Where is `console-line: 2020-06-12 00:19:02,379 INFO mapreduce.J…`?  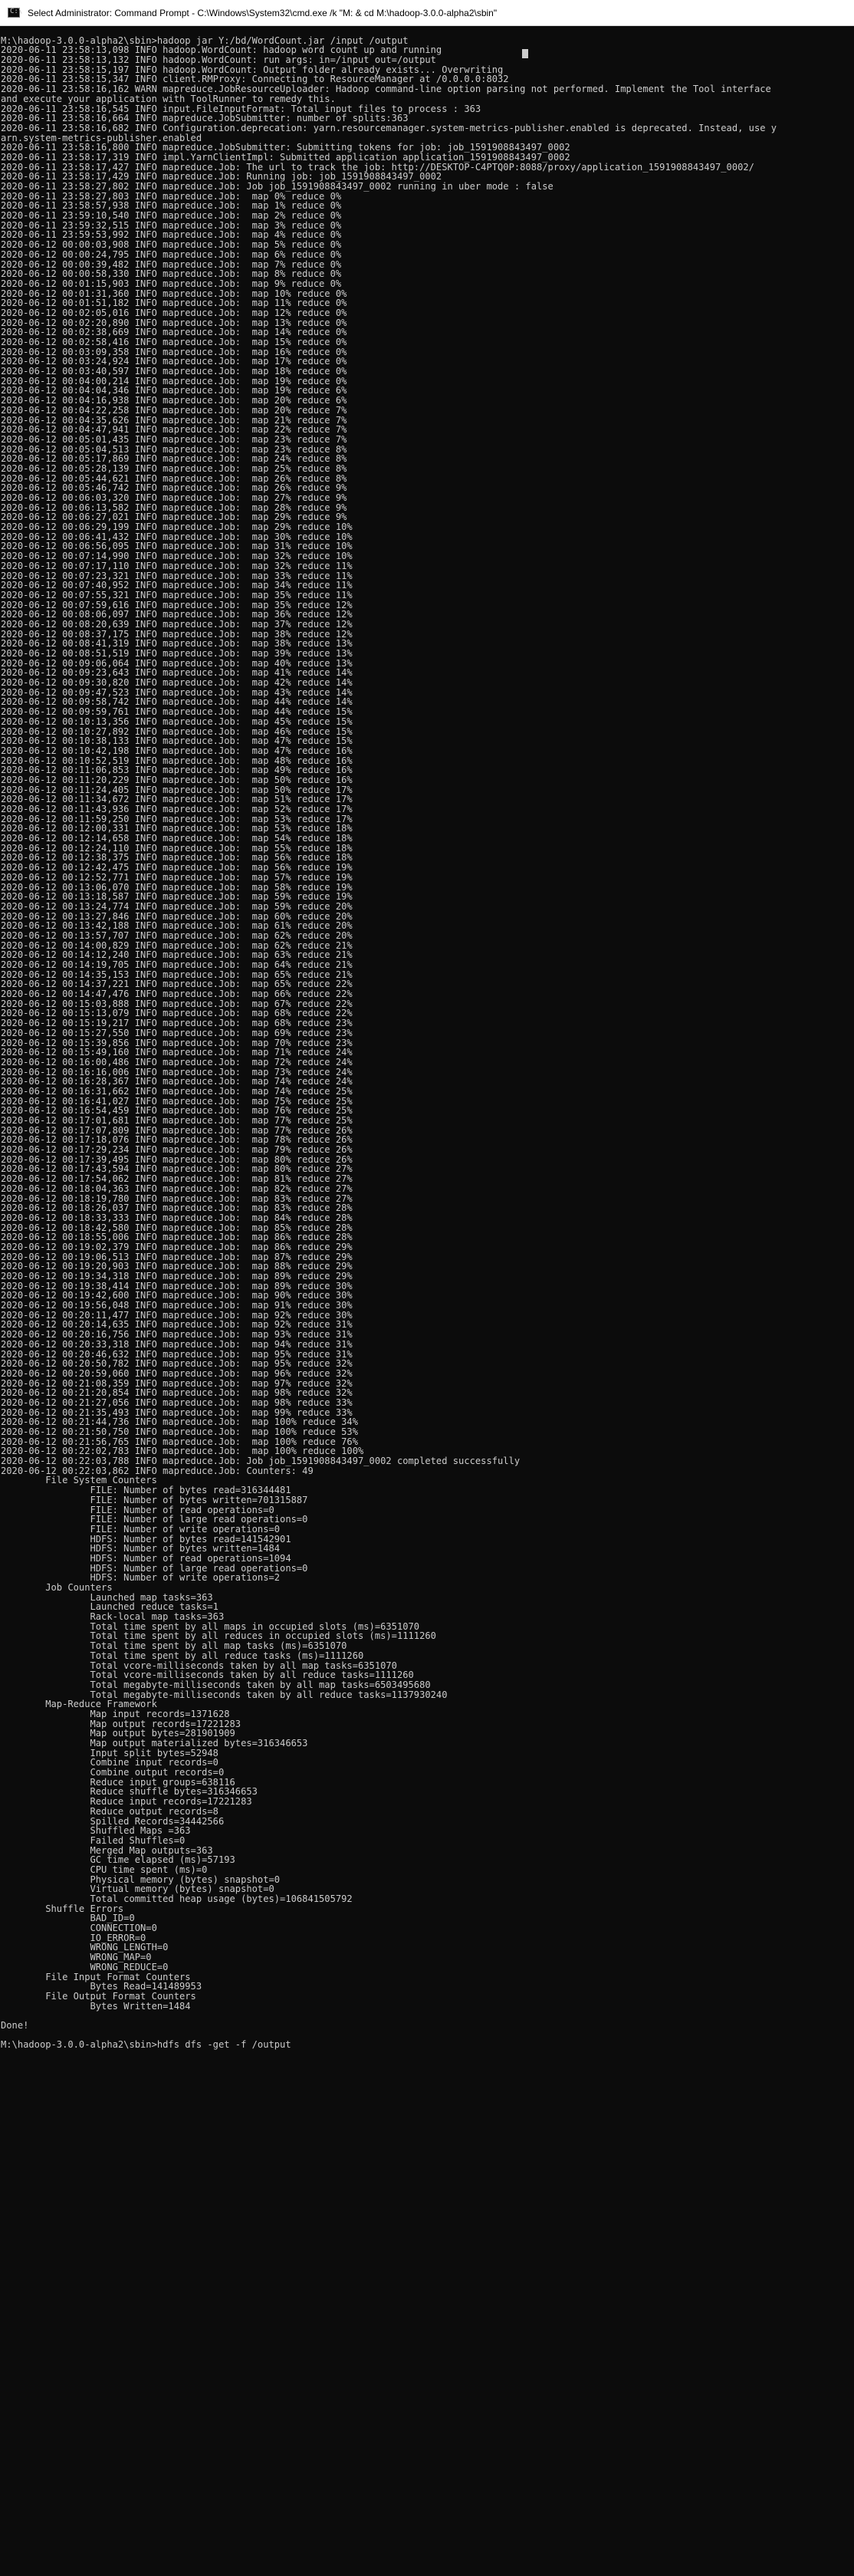 console-line: 2020-06-12 00:19:02,379 INFO mapreduce.J… is located at coordinates (177, 1246).